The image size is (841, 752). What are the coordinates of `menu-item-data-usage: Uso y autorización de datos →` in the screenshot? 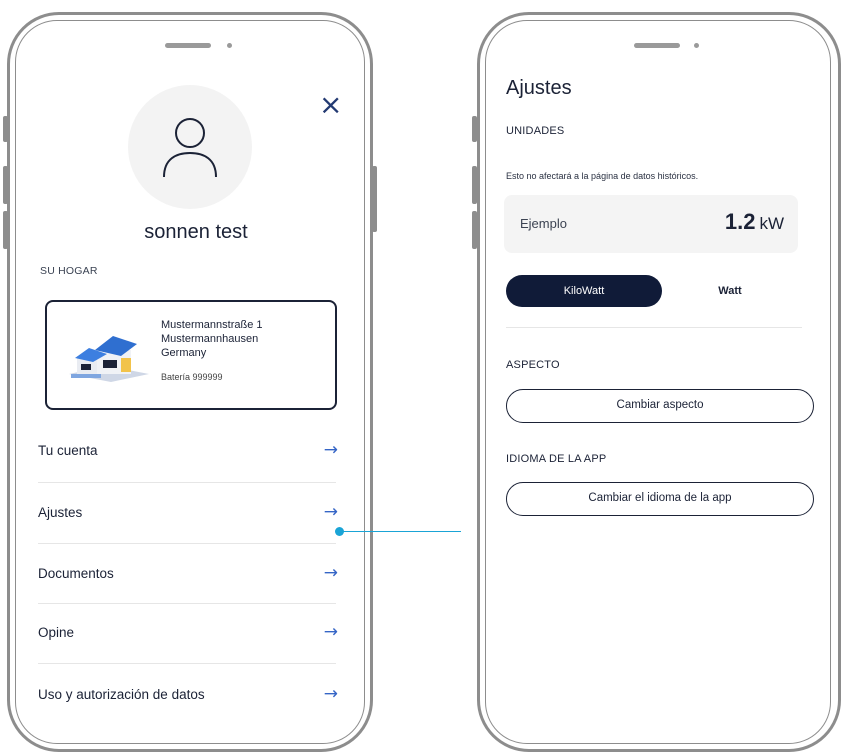 It's located at (188, 697).